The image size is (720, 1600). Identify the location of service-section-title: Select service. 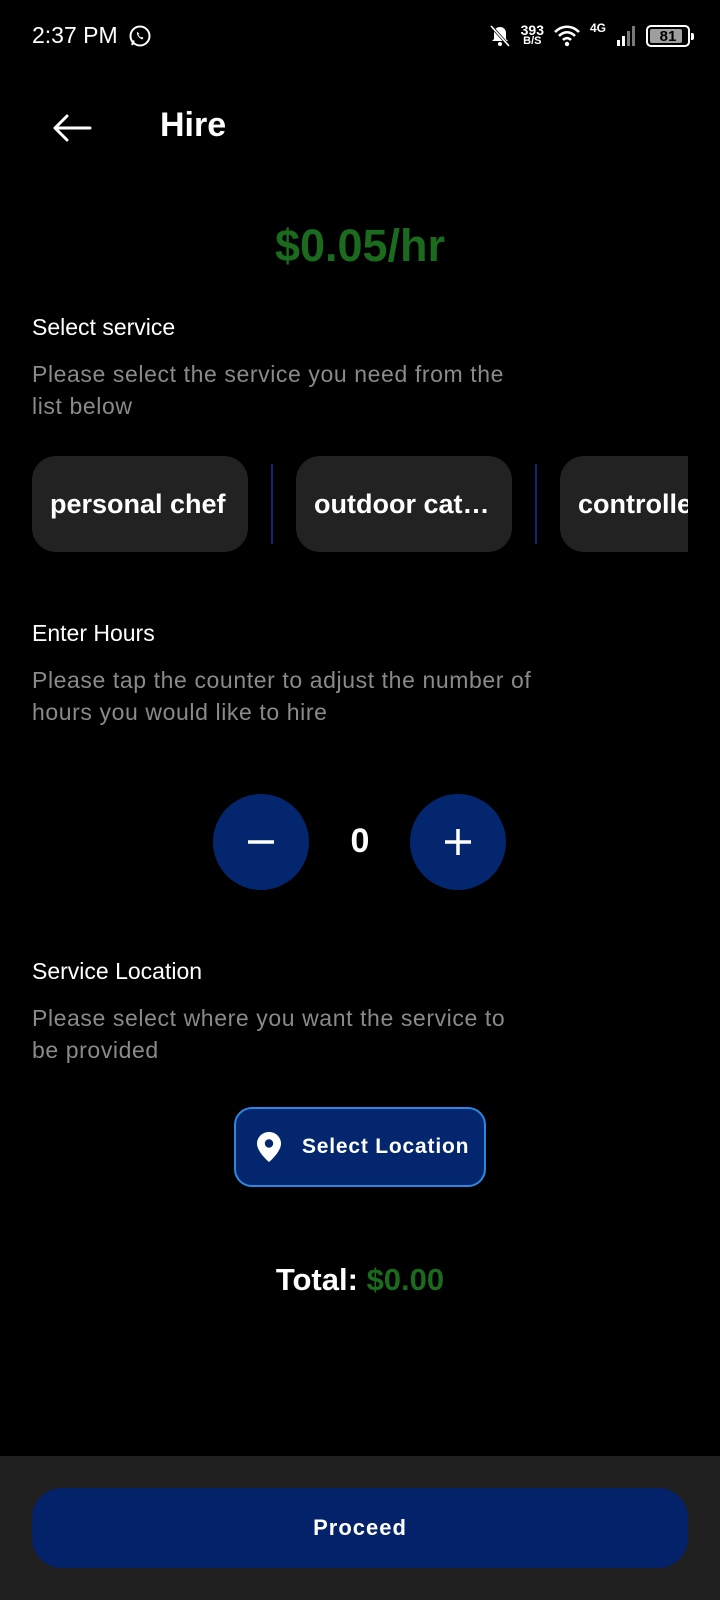
(104, 327).